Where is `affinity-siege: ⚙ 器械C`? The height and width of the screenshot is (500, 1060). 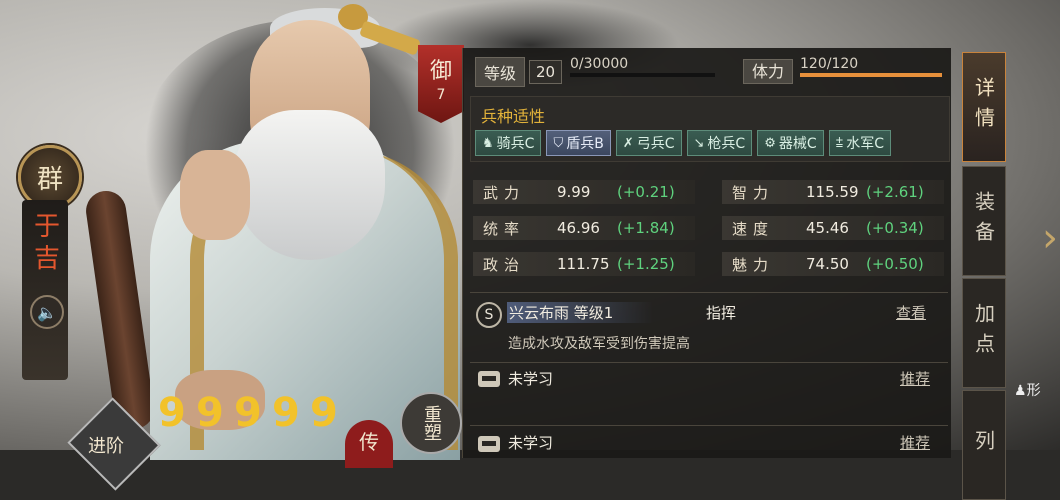 affinity-siege: ⚙ 器械C is located at coordinates (790, 143).